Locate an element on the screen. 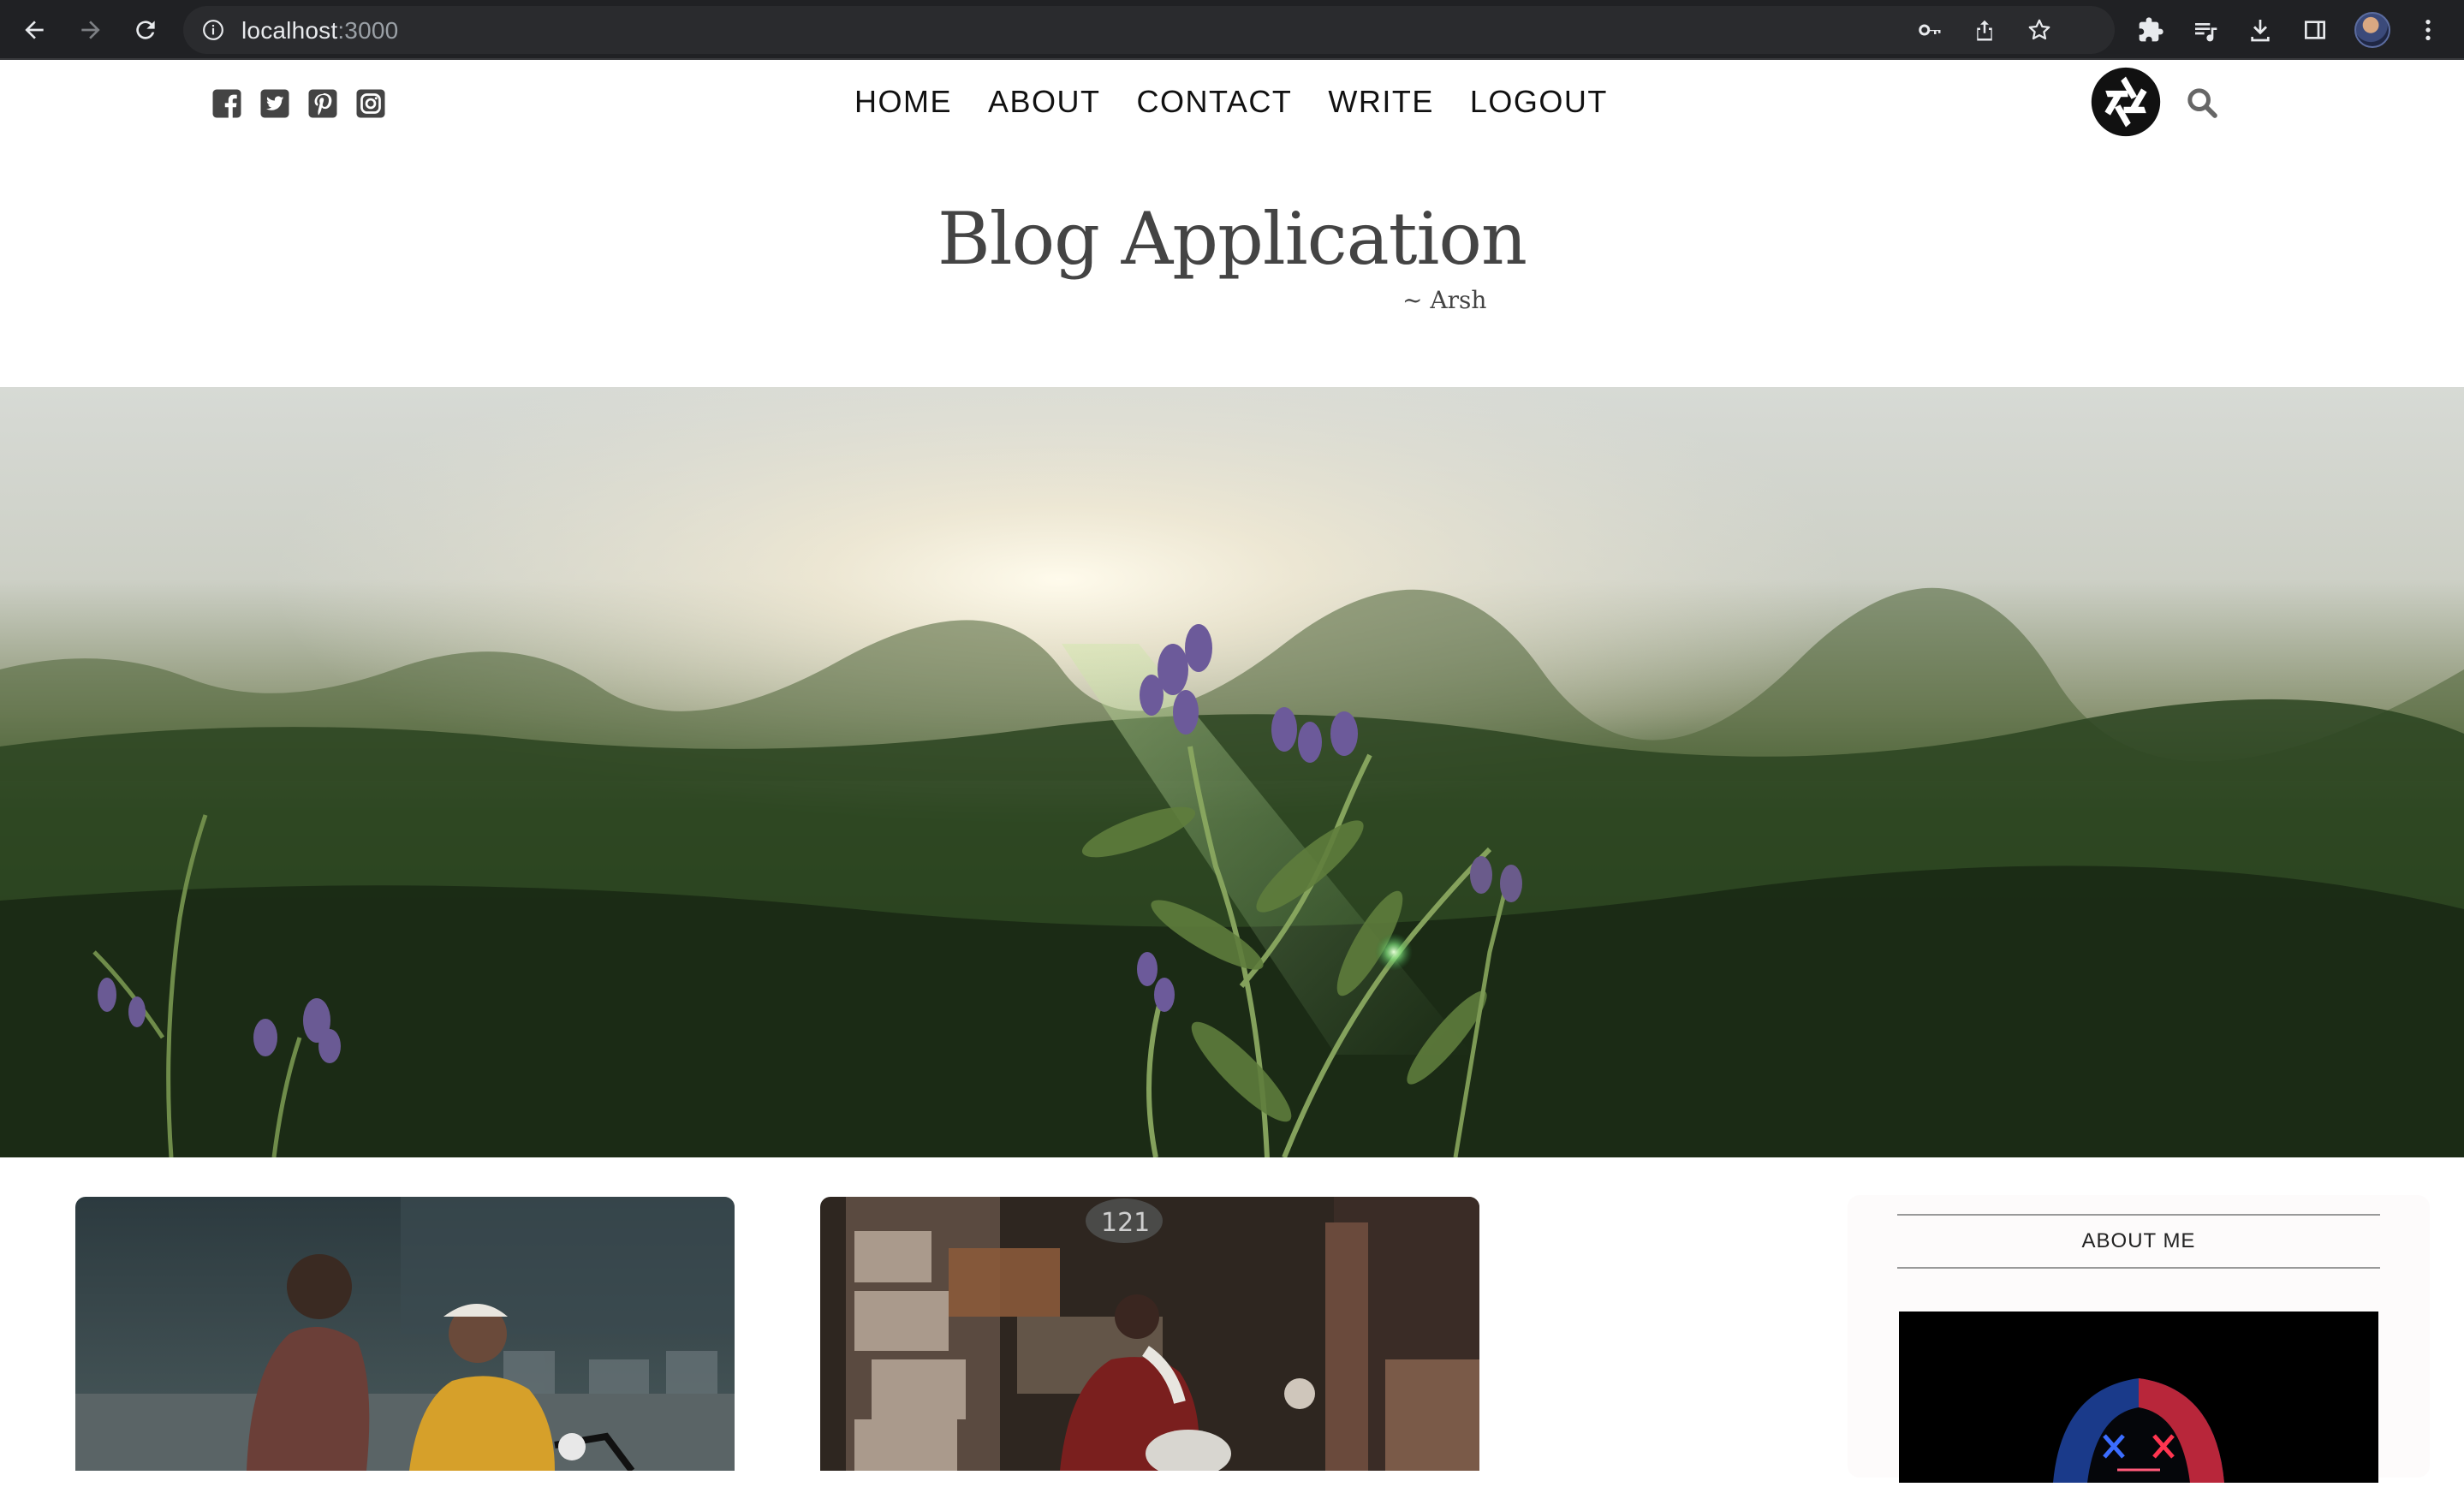 Image resolution: width=2464 pixels, height=1487 pixels. post-card-2-image: 121 is located at coordinates (1149, 1334).